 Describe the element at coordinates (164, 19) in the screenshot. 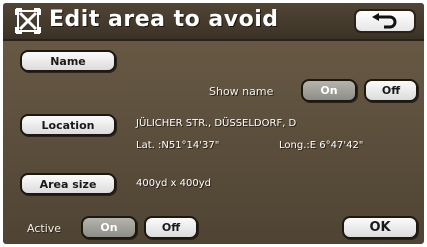

I see `page-title: Edit area to avoid` at that location.